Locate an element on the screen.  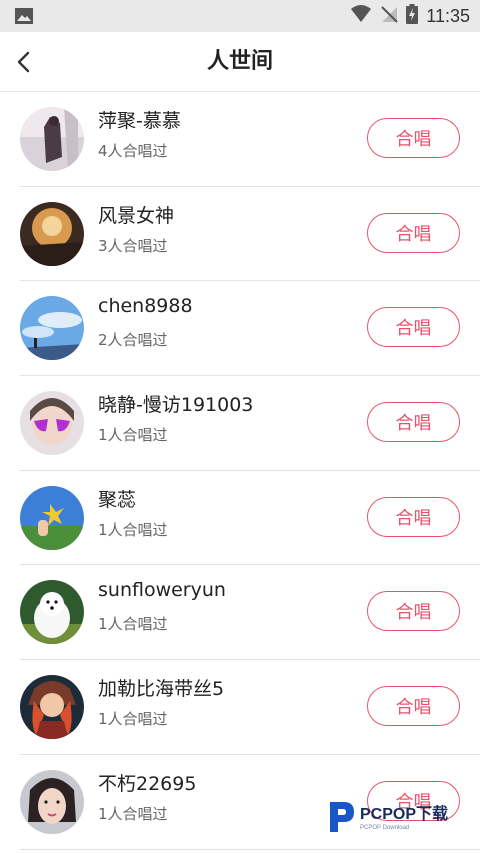
list-item: 萍聚-慕慕 4人合唱过 合唱 is located at coordinates (240, 139).